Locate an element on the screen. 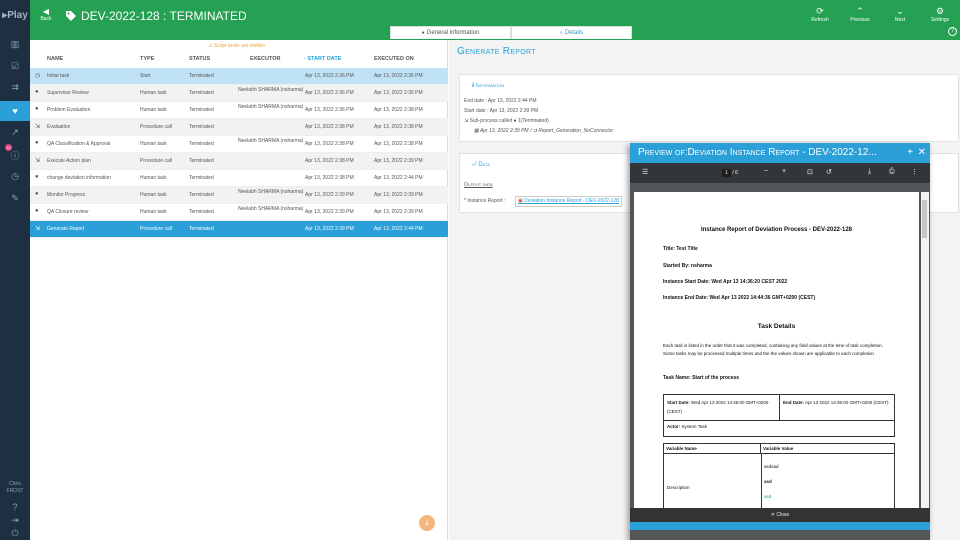 The height and width of the screenshot is (540, 960). chart-icon: ↗ is located at coordinates (15, 132).